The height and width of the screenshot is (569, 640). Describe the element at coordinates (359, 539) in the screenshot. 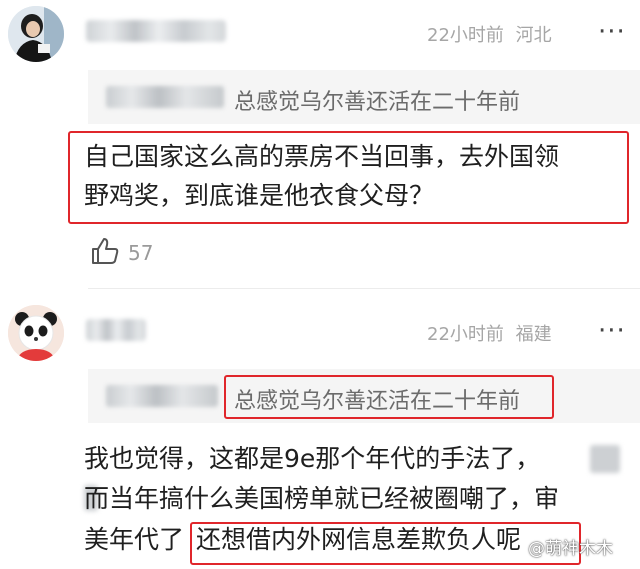

I see `comment-text-highlighted: 还想借内外网信息差欺负人呢` at that location.